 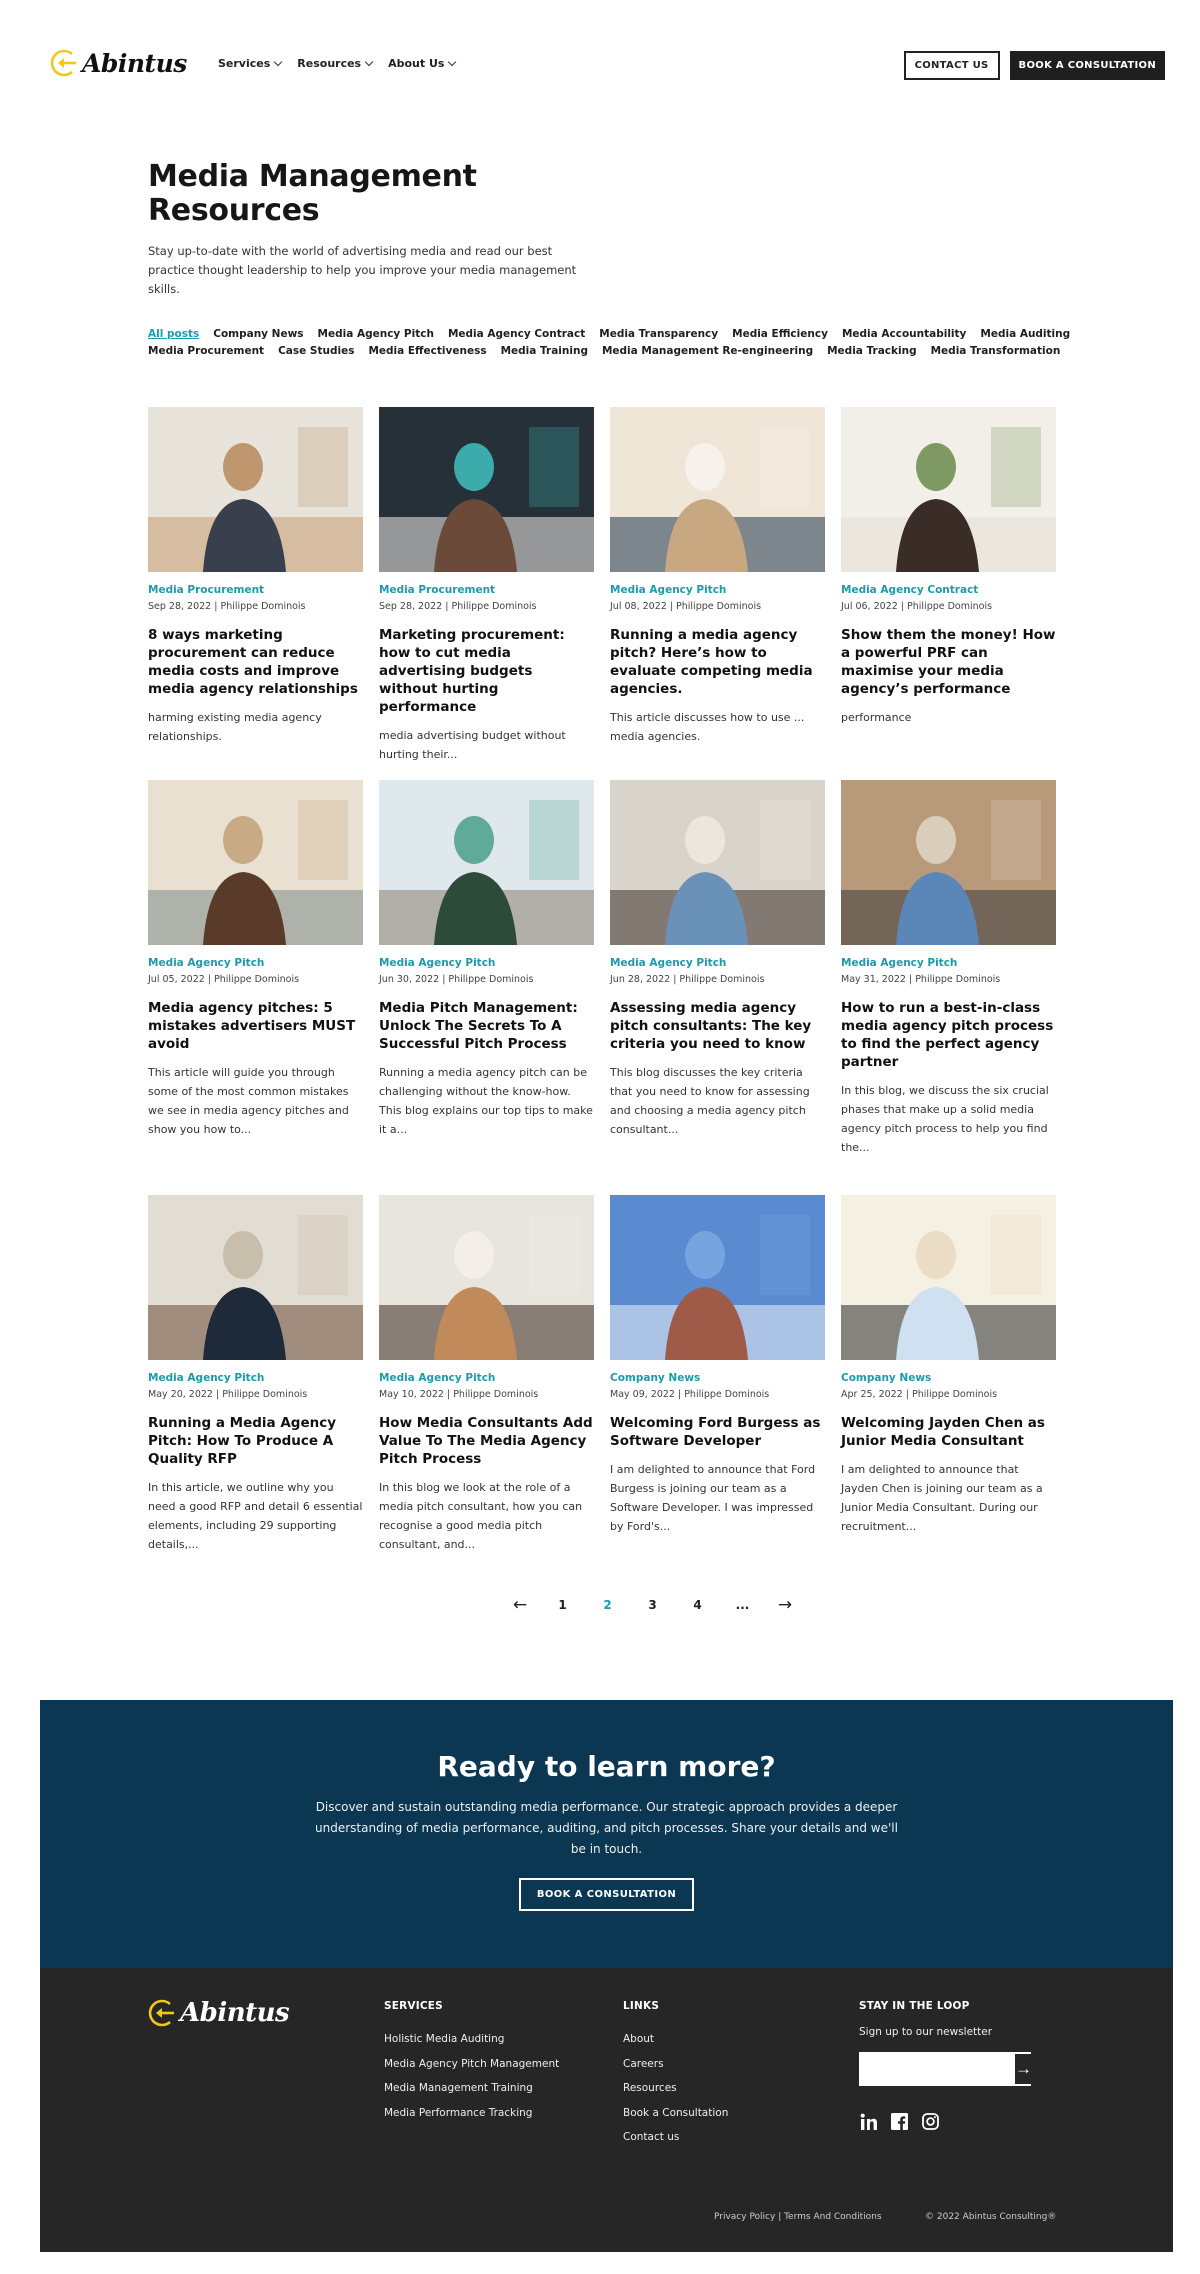 I want to click on newsletter-email-input, so click(x=938, y=2069).